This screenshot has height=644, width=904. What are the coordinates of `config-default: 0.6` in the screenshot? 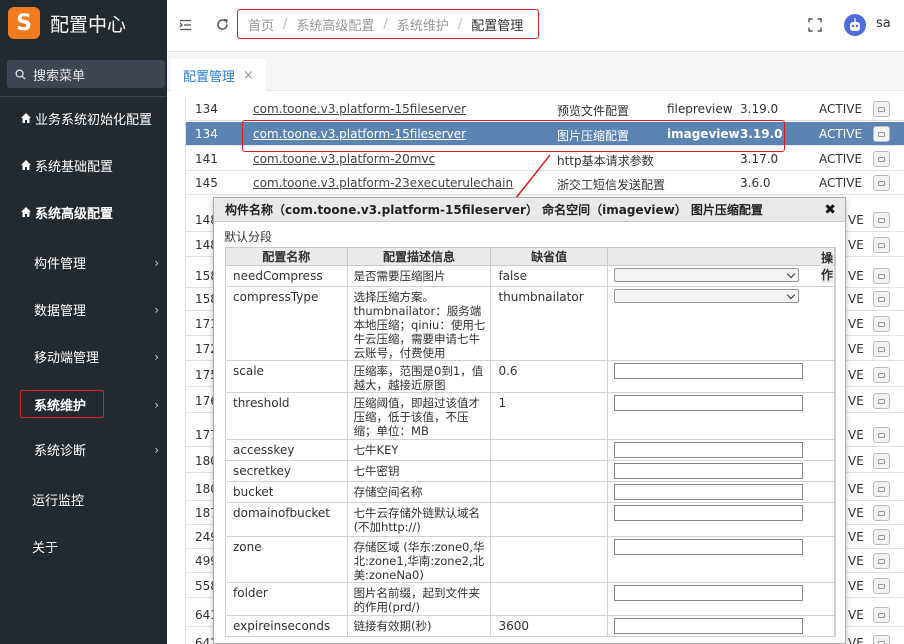 It's located at (549, 376).